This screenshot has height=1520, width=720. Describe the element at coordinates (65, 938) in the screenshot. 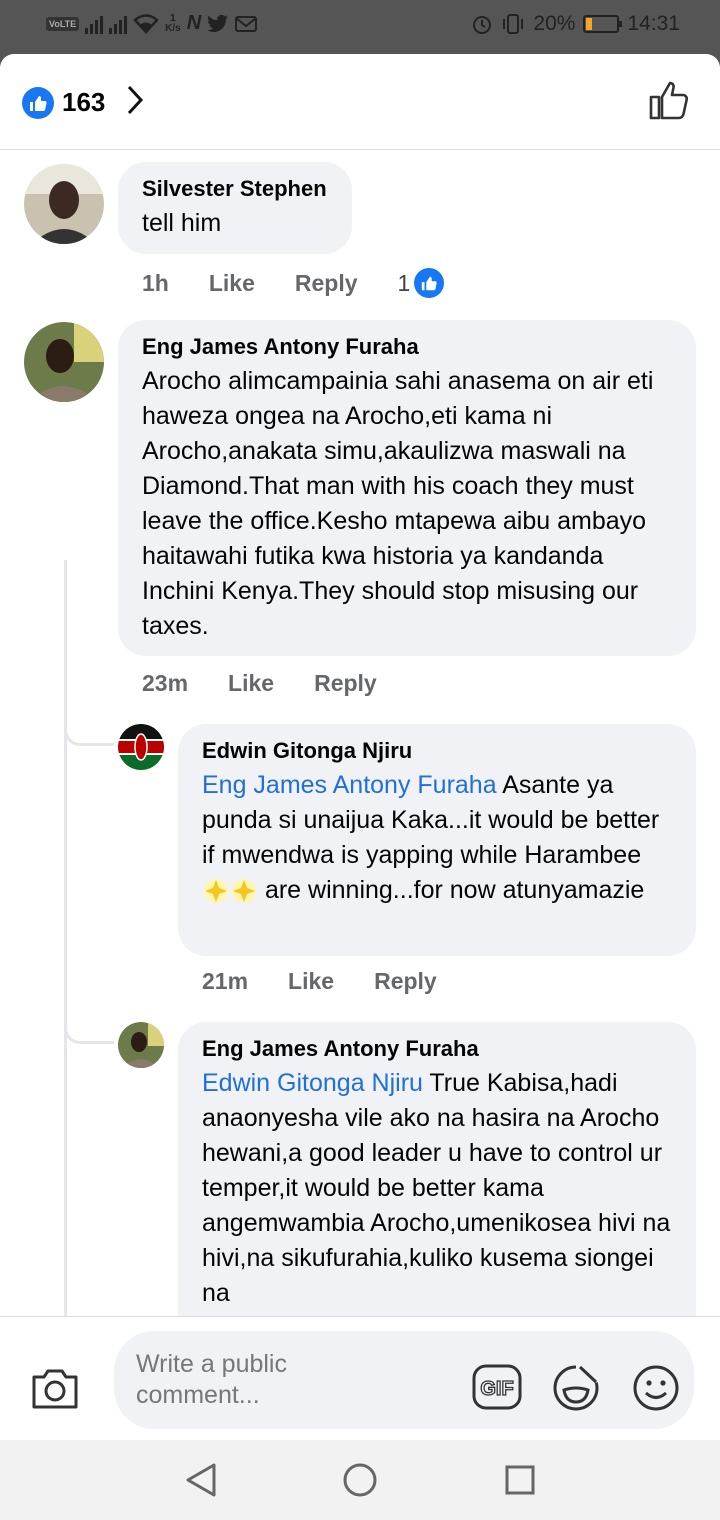

I see `thread-line` at that location.